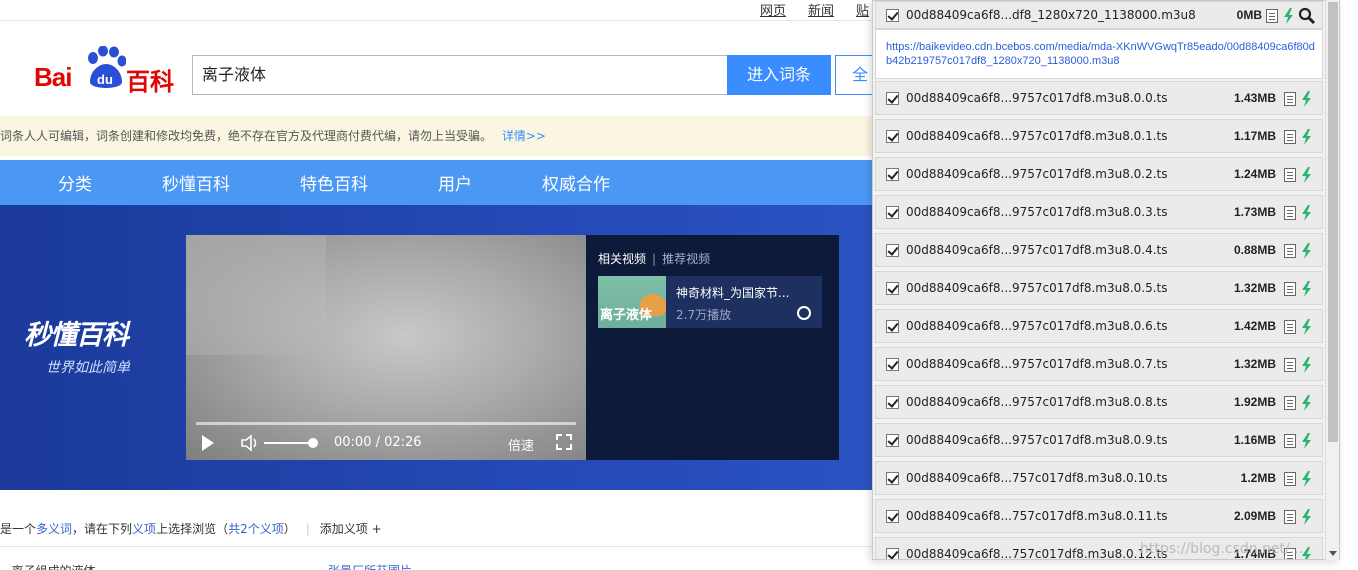 The height and width of the screenshot is (570, 1358). Describe the element at coordinates (576, 182) in the screenshot. I see `menu-item-authority: 权威合作` at that location.